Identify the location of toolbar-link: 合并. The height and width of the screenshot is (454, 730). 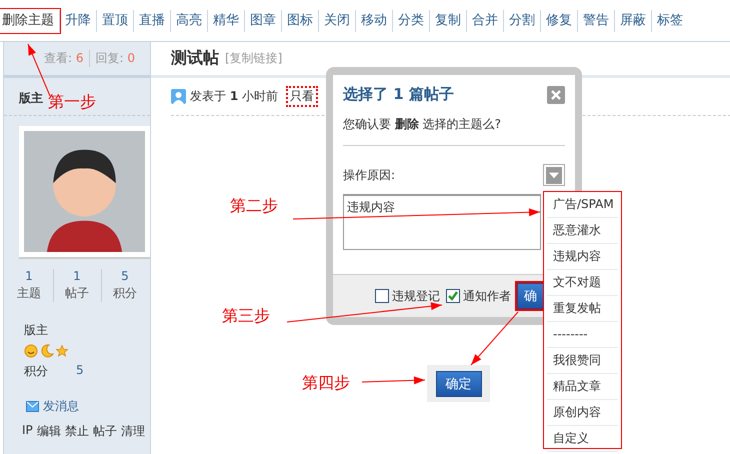
(484, 21).